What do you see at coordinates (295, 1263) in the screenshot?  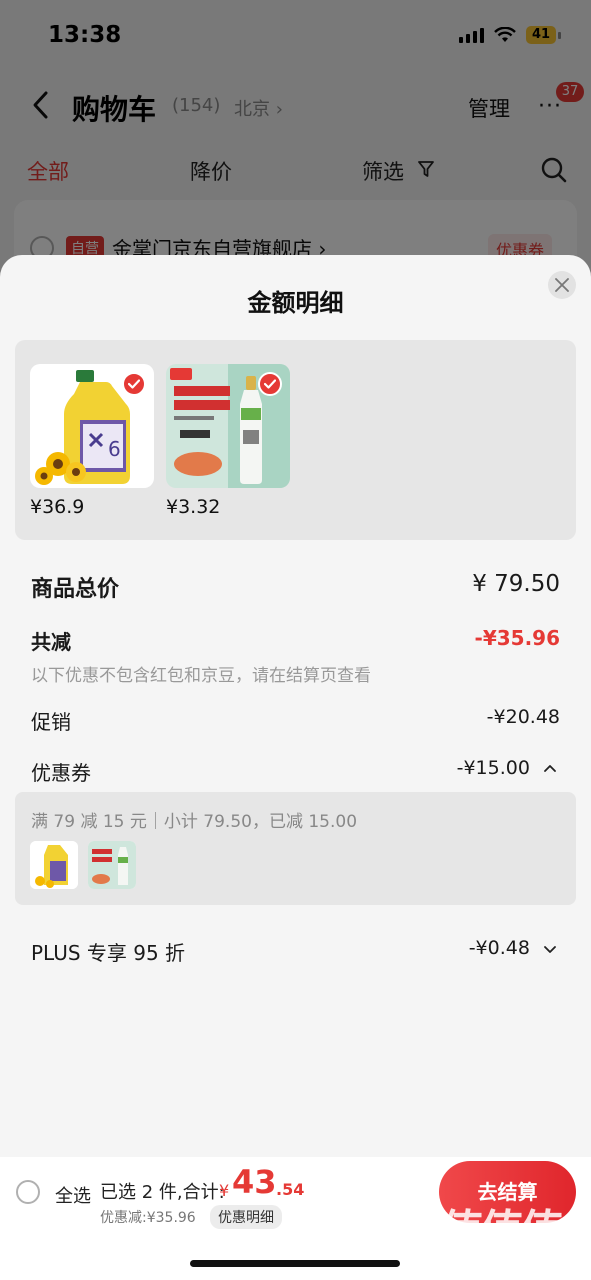 I see `home-indicator` at bounding box center [295, 1263].